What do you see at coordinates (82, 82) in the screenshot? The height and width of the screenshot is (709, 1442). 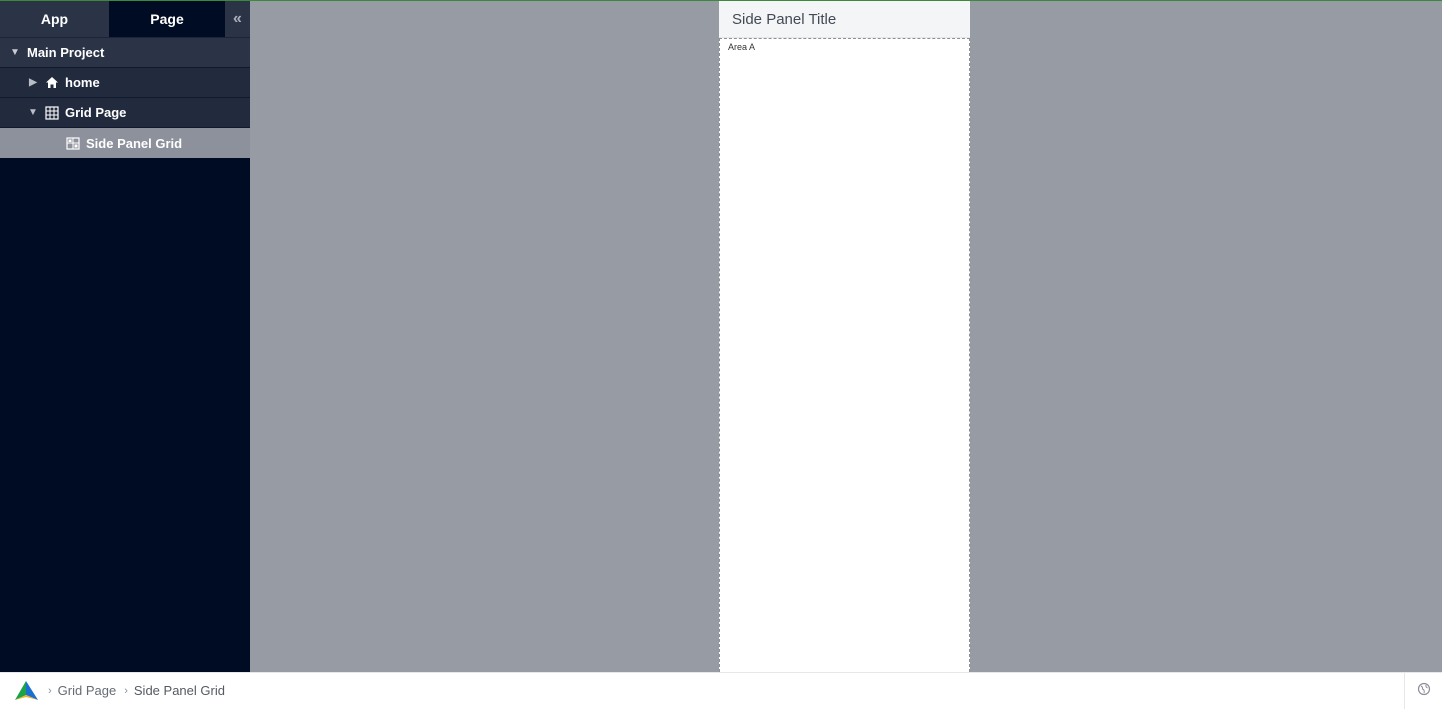 I see `tree-item-label: home` at bounding box center [82, 82].